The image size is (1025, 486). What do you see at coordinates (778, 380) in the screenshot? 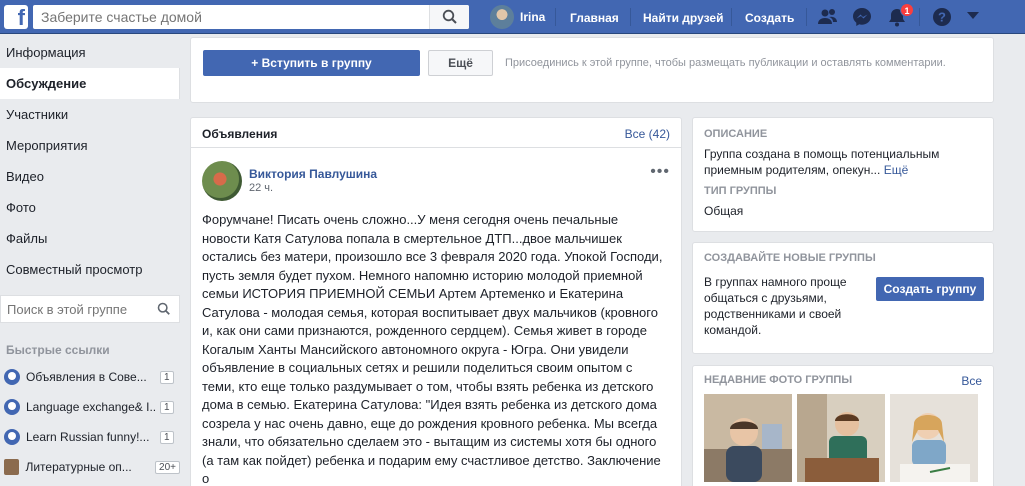
I see `recent-photos-heading: Недавние фото группы` at bounding box center [778, 380].